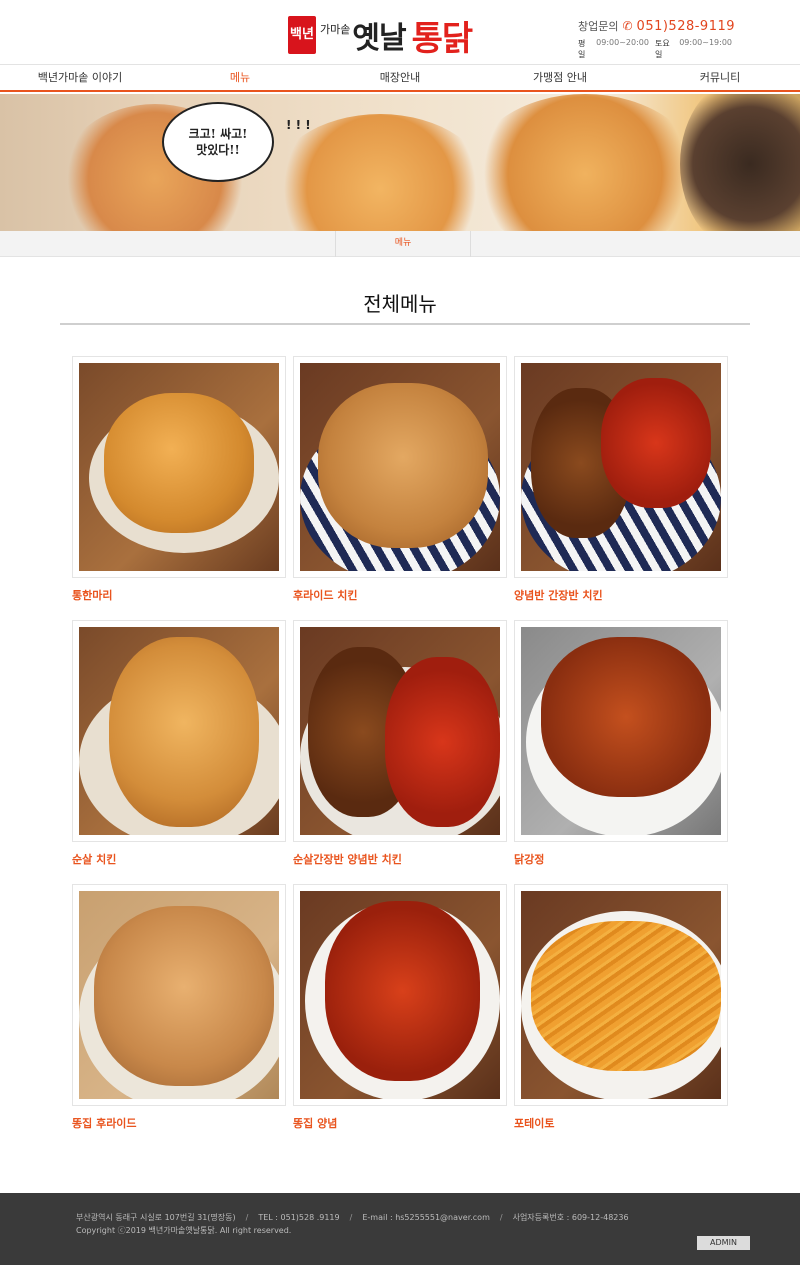  What do you see at coordinates (621, 859) in the screenshot?
I see `menu-label: 닭강정` at bounding box center [621, 859].